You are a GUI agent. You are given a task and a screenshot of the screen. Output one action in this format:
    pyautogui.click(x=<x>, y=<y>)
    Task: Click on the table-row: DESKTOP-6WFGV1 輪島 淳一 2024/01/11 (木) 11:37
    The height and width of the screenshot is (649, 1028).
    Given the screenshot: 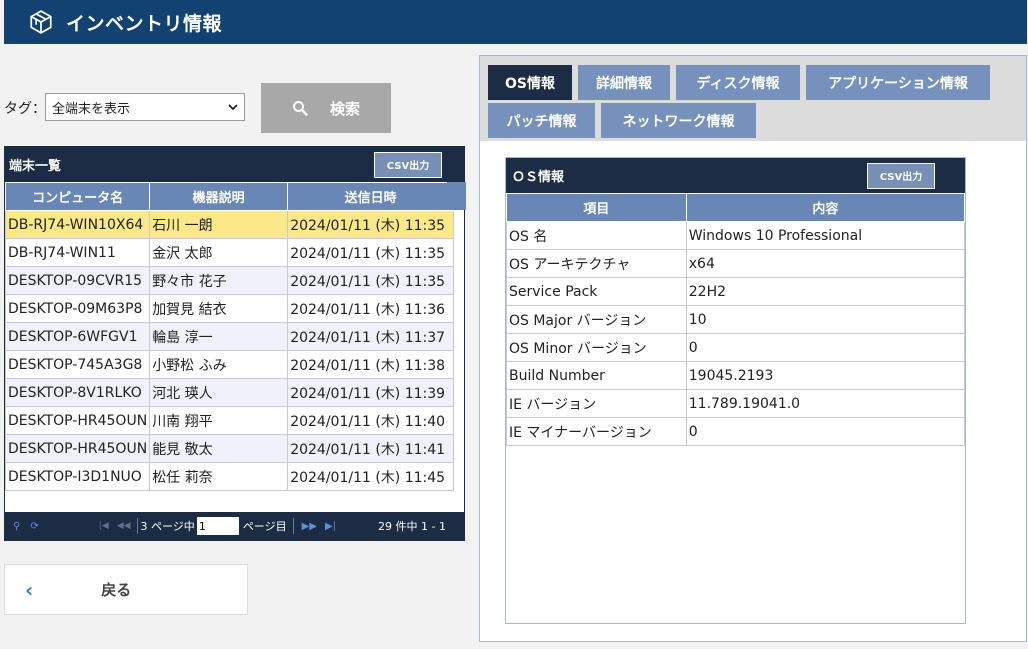 What is the action you would take?
    pyautogui.click(x=229, y=336)
    